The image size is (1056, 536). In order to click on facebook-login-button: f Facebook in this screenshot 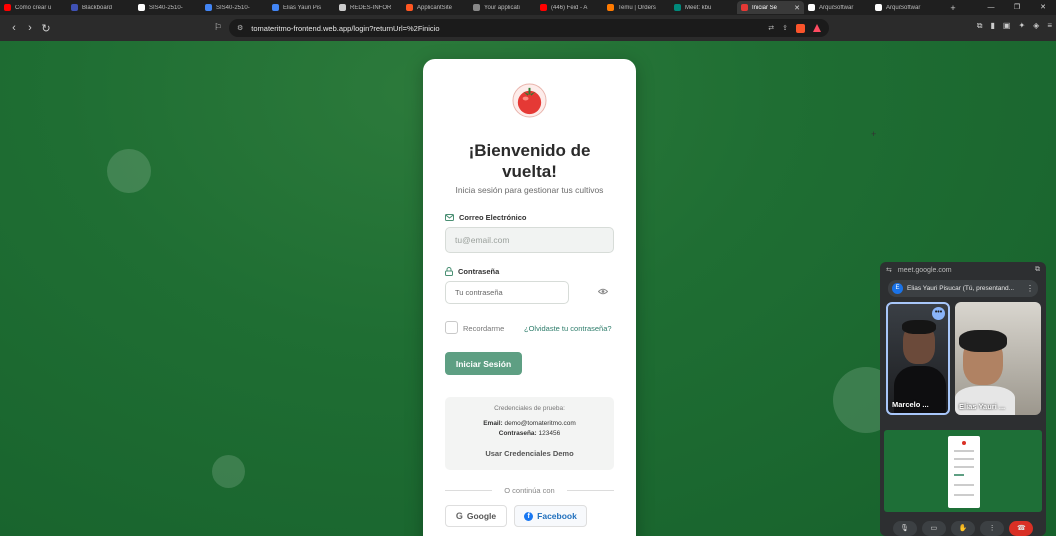, I will do `click(550, 516)`.